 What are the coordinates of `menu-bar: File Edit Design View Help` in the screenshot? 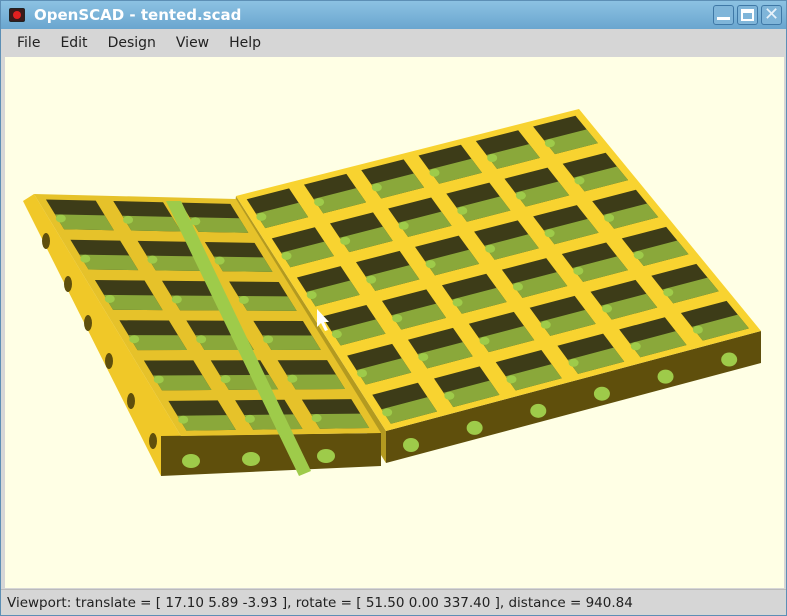 It's located at (393, 43).